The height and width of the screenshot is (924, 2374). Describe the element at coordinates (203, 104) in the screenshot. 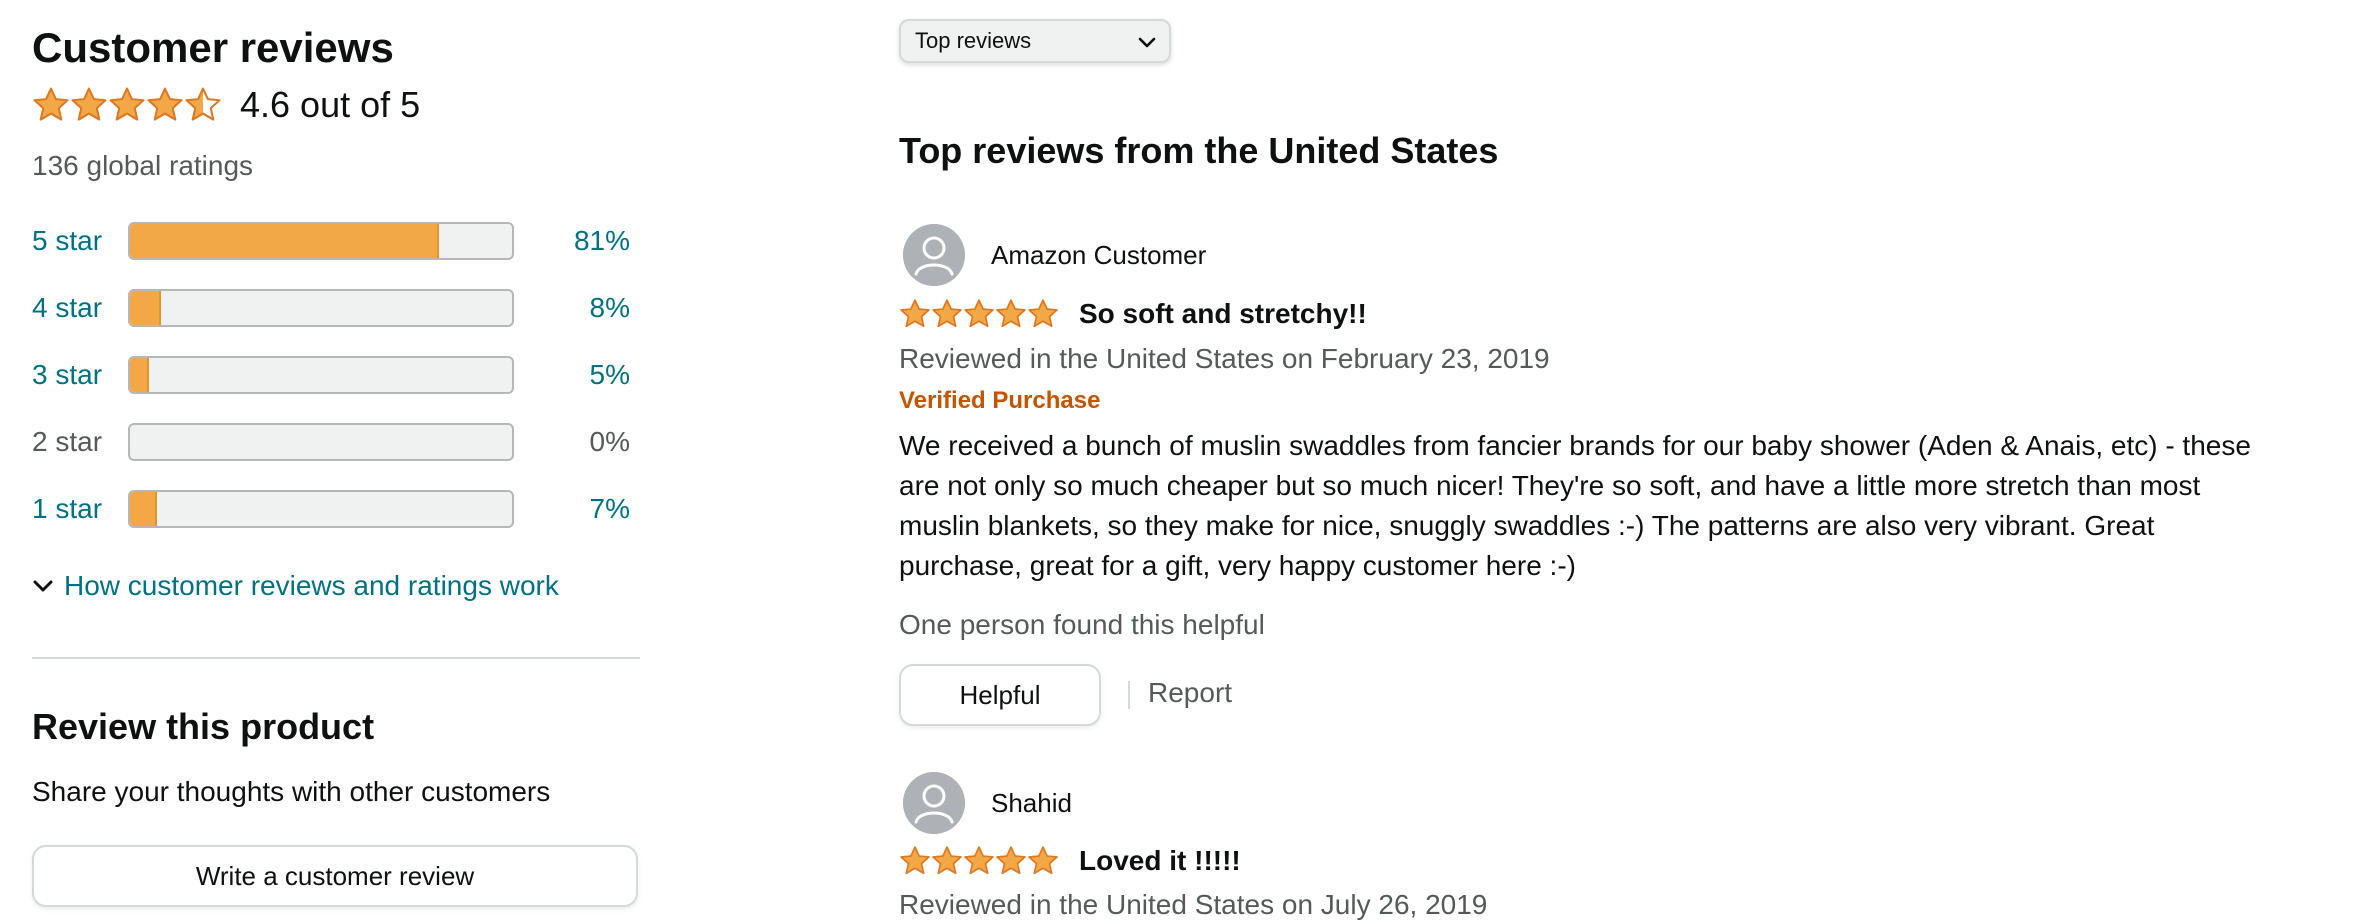

I see `star-half-icon` at that location.